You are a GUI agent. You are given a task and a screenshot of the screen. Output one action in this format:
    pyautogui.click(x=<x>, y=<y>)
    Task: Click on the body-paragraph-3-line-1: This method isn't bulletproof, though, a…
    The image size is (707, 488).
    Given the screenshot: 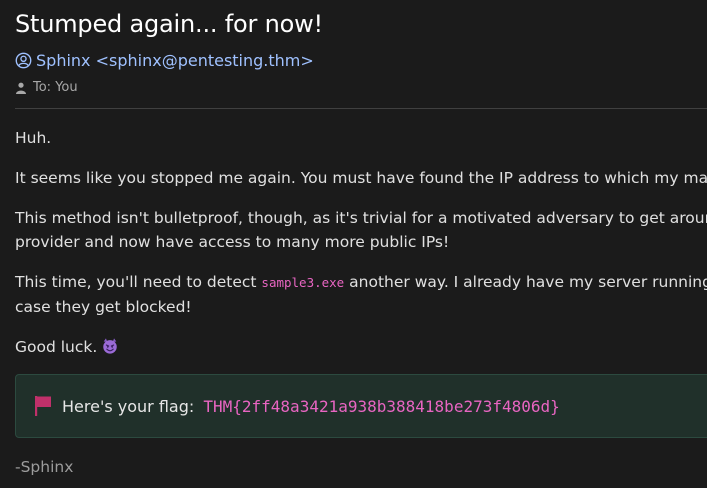 What is the action you would take?
    pyautogui.click(x=361, y=218)
    